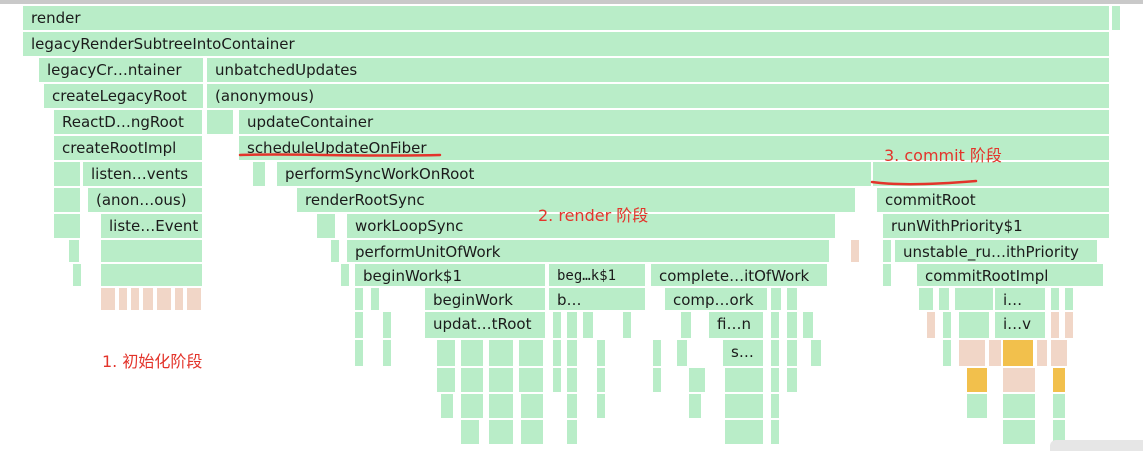  Describe the element at coordinates (566, 44) in the screenshot. I see `frame-legacy-render-subtree: legacyRenderSubtreeIntoContainer` at that location.